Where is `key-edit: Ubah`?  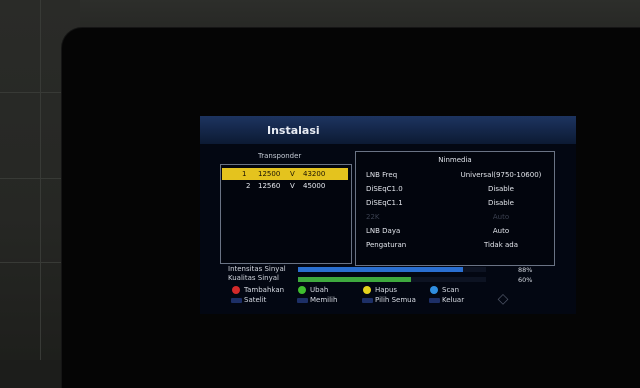 key-edit: Ubah is located at coordinates (319, 290).